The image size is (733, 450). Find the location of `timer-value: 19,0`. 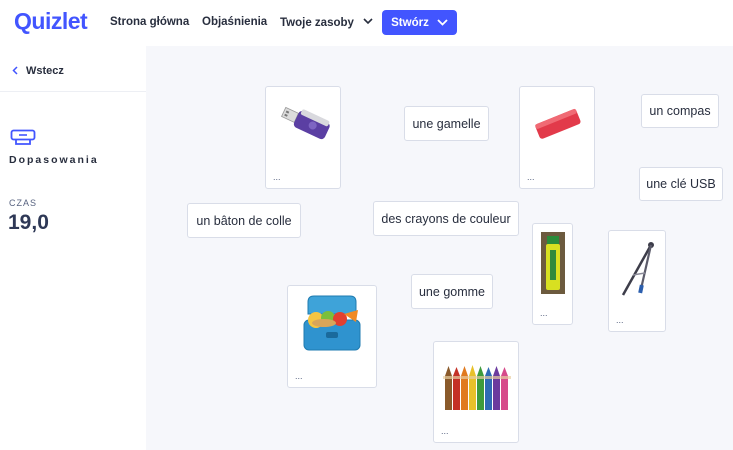

timer-value: 19,0 is located at coordinates (28, 222).